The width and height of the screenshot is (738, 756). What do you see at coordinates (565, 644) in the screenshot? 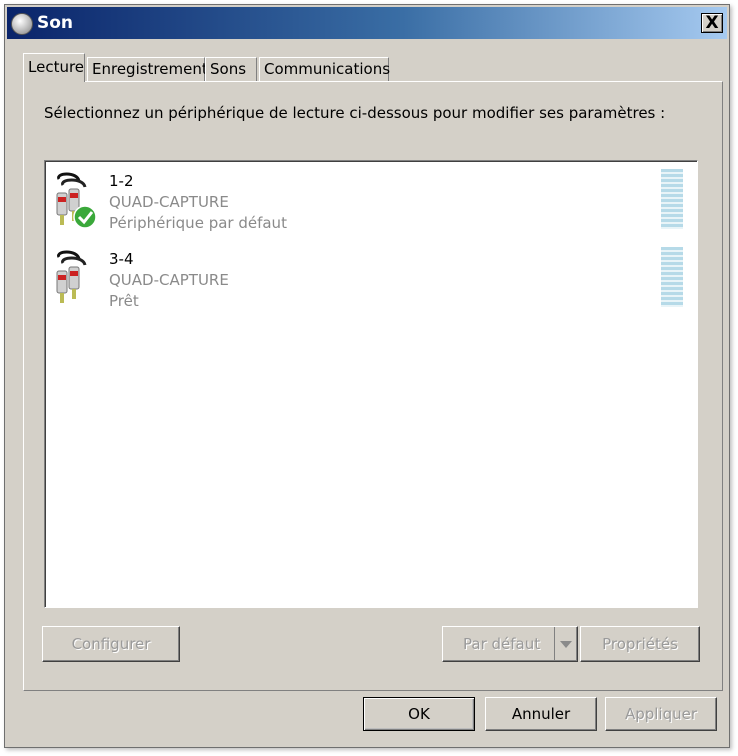
I see `chevron-down-icon` at bounding box center [565, 644].